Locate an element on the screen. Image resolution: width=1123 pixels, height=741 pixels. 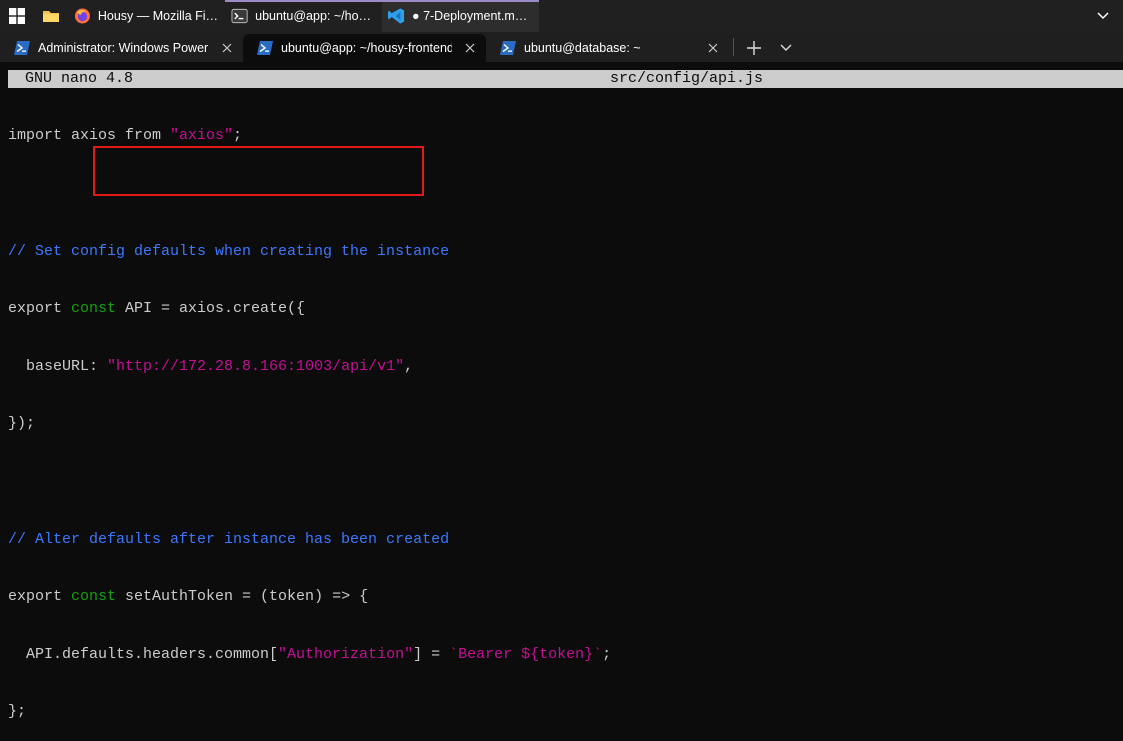
start-button is located at coordinates (17, 16).